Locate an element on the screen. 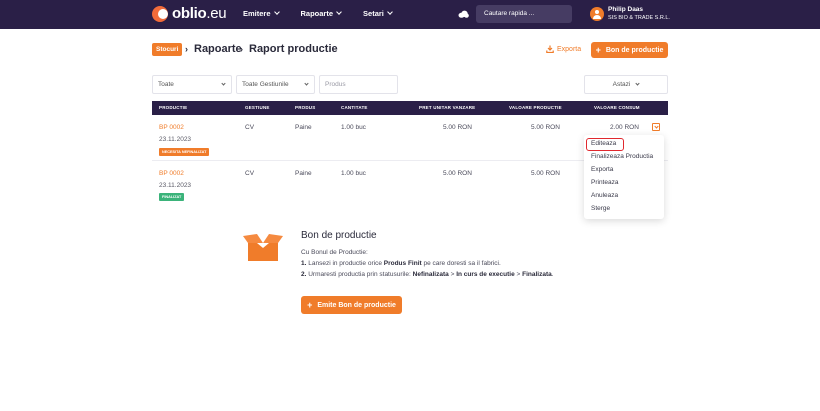 The width and height of the screenshot is (820, 411). column-header: CANTITATE is located at coordinates (354, 107).